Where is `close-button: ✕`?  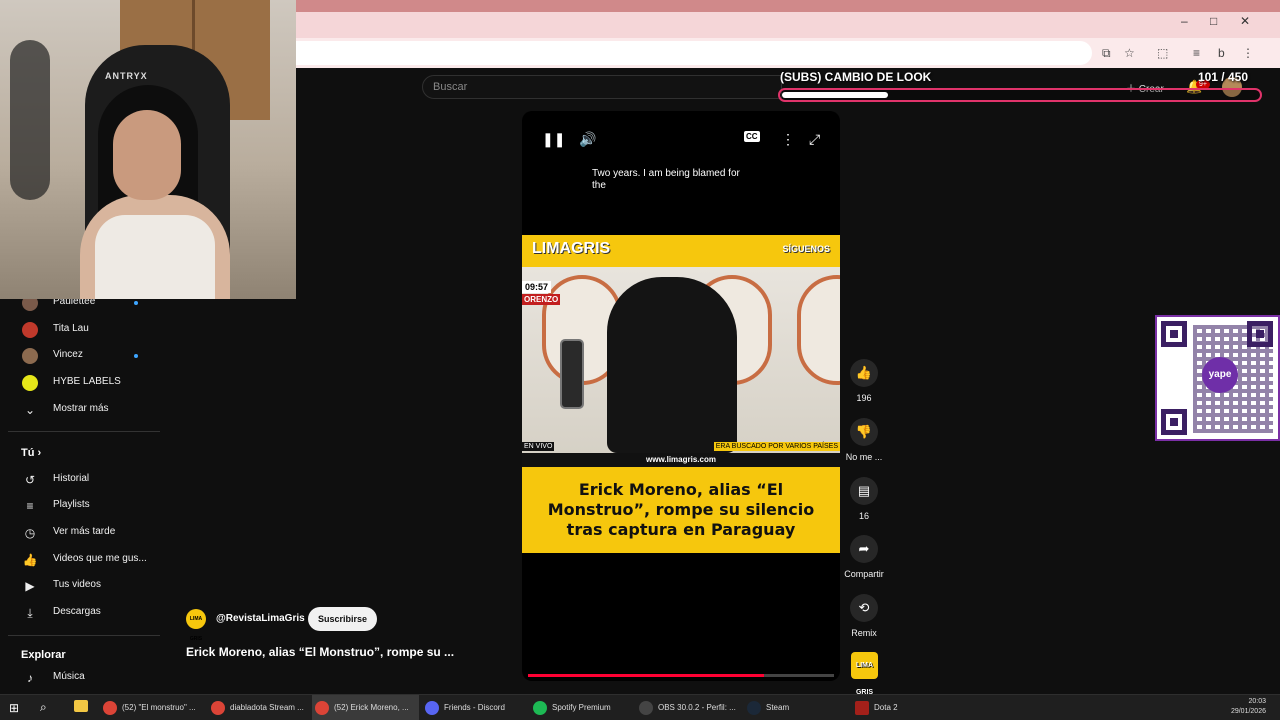
close-button: ✕ is located at coordinates (1245, 21).